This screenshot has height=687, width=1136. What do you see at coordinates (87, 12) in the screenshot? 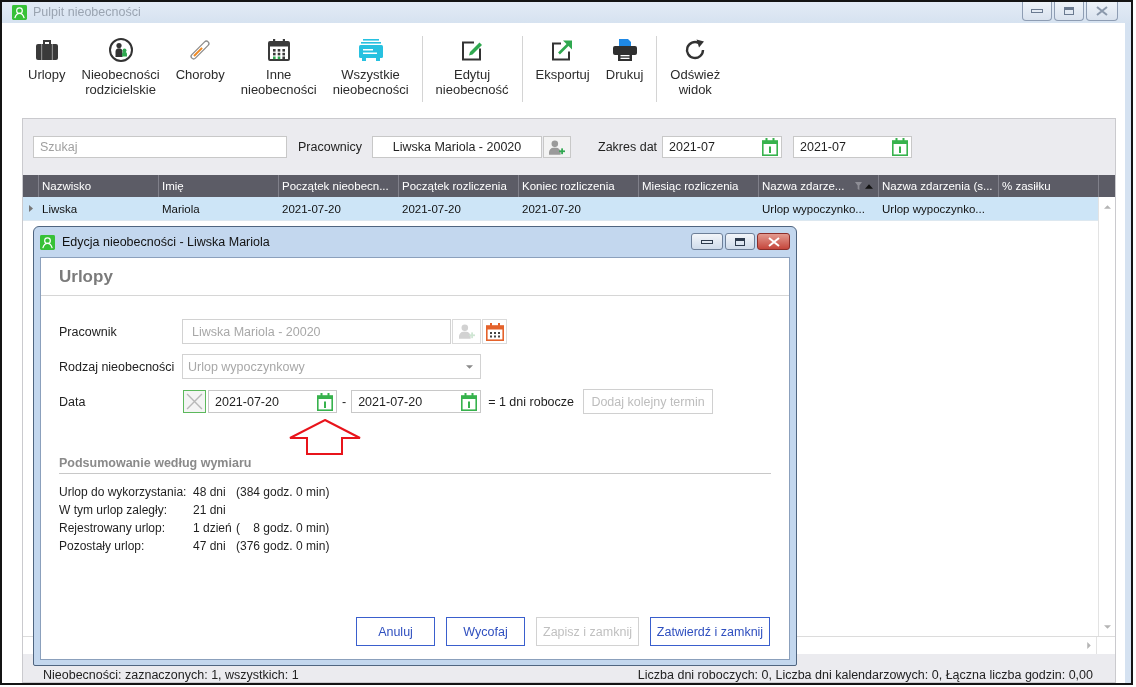
I see `window-title: Pulpit nieobecności` at bounding box center [87, 12].